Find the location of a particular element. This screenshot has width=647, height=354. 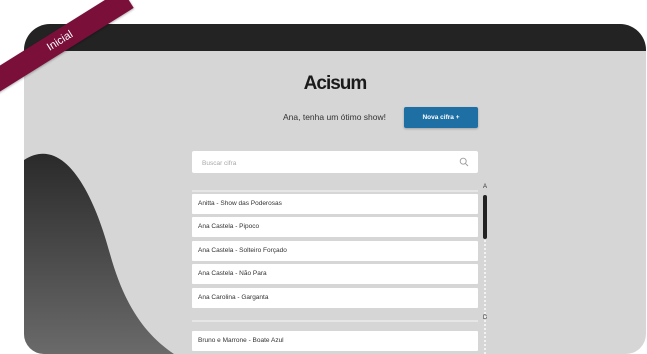

search-bar is located at coordinates (335, 162).